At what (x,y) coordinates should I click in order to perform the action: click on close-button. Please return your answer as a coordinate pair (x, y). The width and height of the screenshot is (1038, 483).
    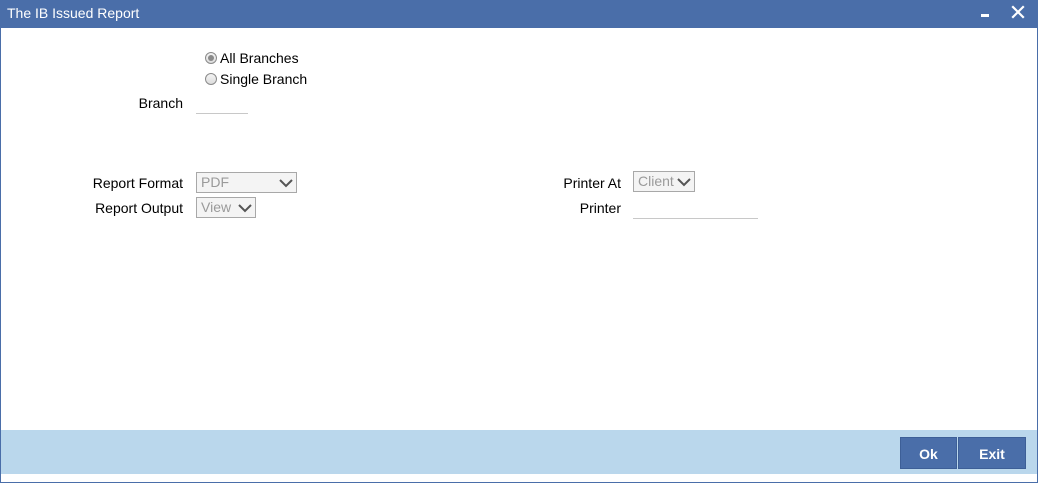
    Looking at the image, I should click on (1018, 13).